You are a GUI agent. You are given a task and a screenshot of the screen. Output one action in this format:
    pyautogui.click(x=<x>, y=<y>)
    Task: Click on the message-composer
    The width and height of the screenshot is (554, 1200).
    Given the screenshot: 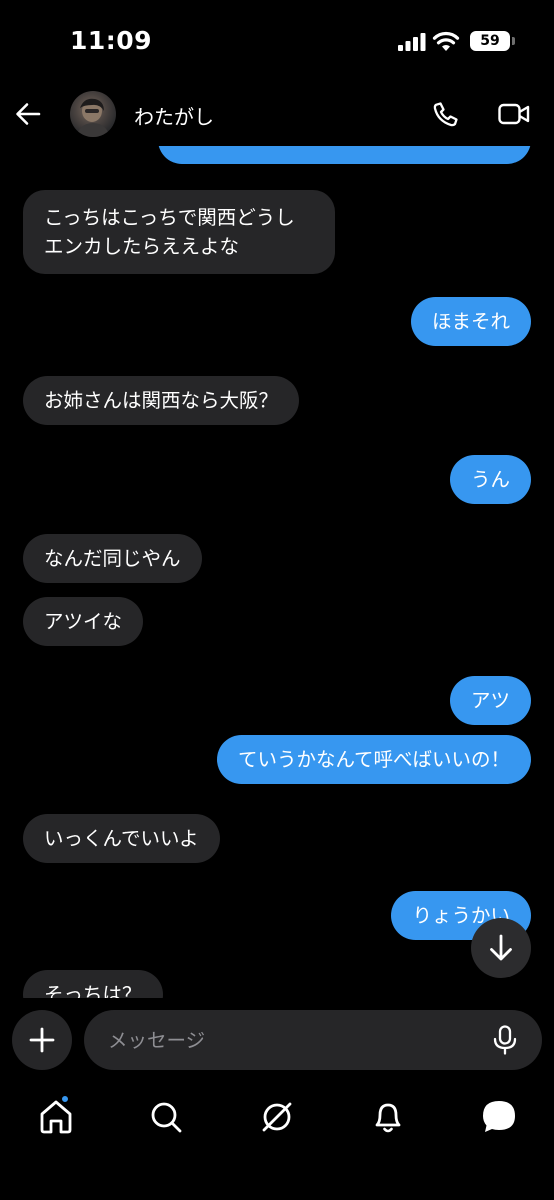 What is the action you would take?
    pyautogui.click(x=277, y=1040)
    